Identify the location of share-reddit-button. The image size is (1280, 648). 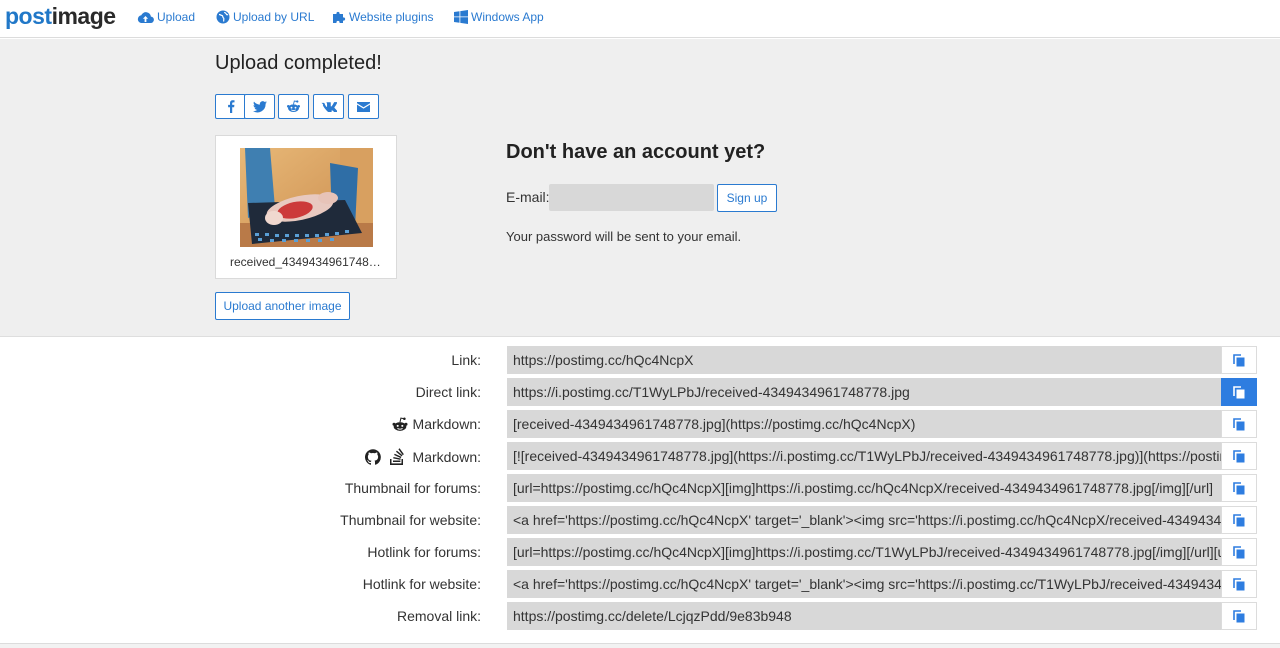
(293, 106).